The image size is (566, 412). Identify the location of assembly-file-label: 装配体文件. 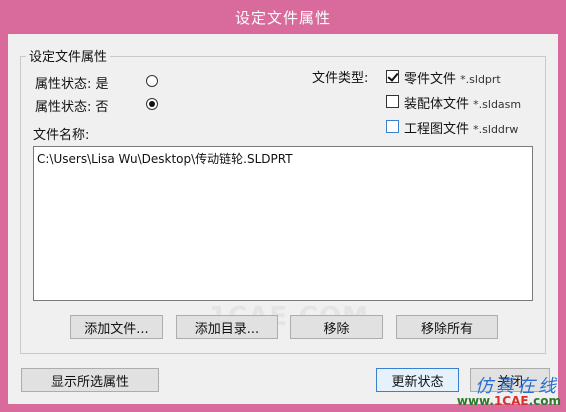
(437, 104).